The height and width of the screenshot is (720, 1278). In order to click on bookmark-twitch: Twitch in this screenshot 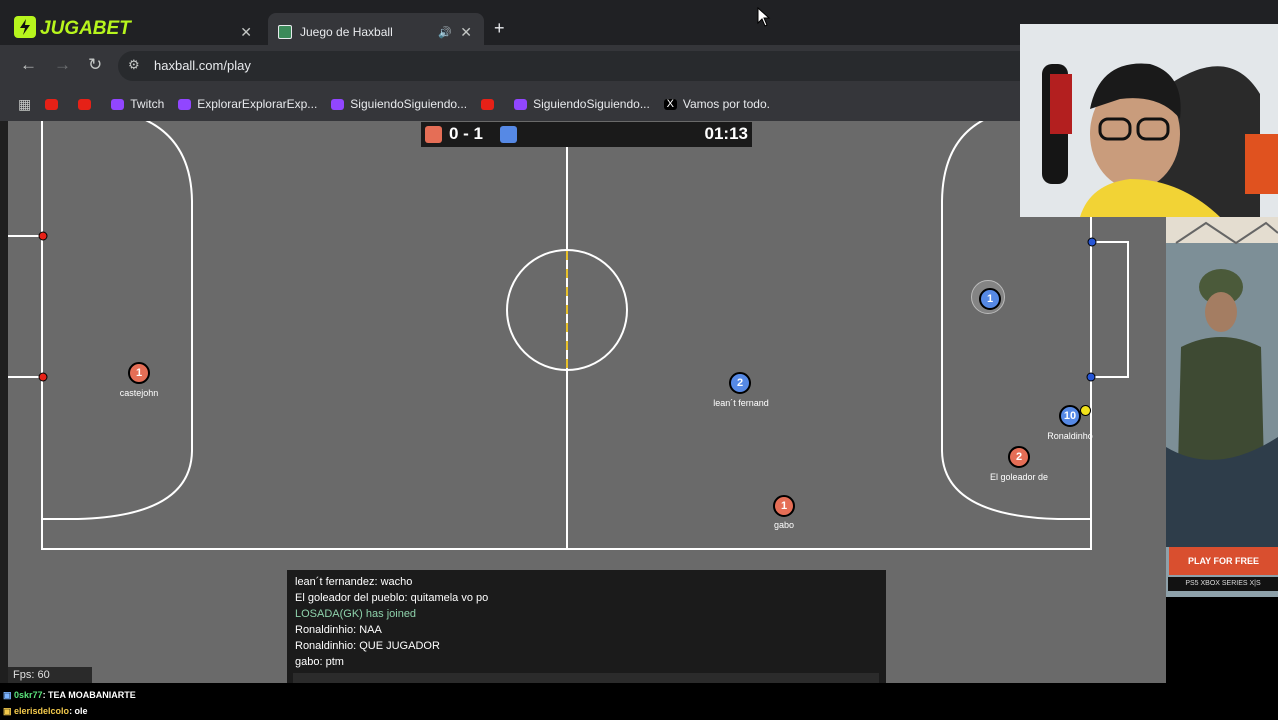, I will do `click(137, 104)`.